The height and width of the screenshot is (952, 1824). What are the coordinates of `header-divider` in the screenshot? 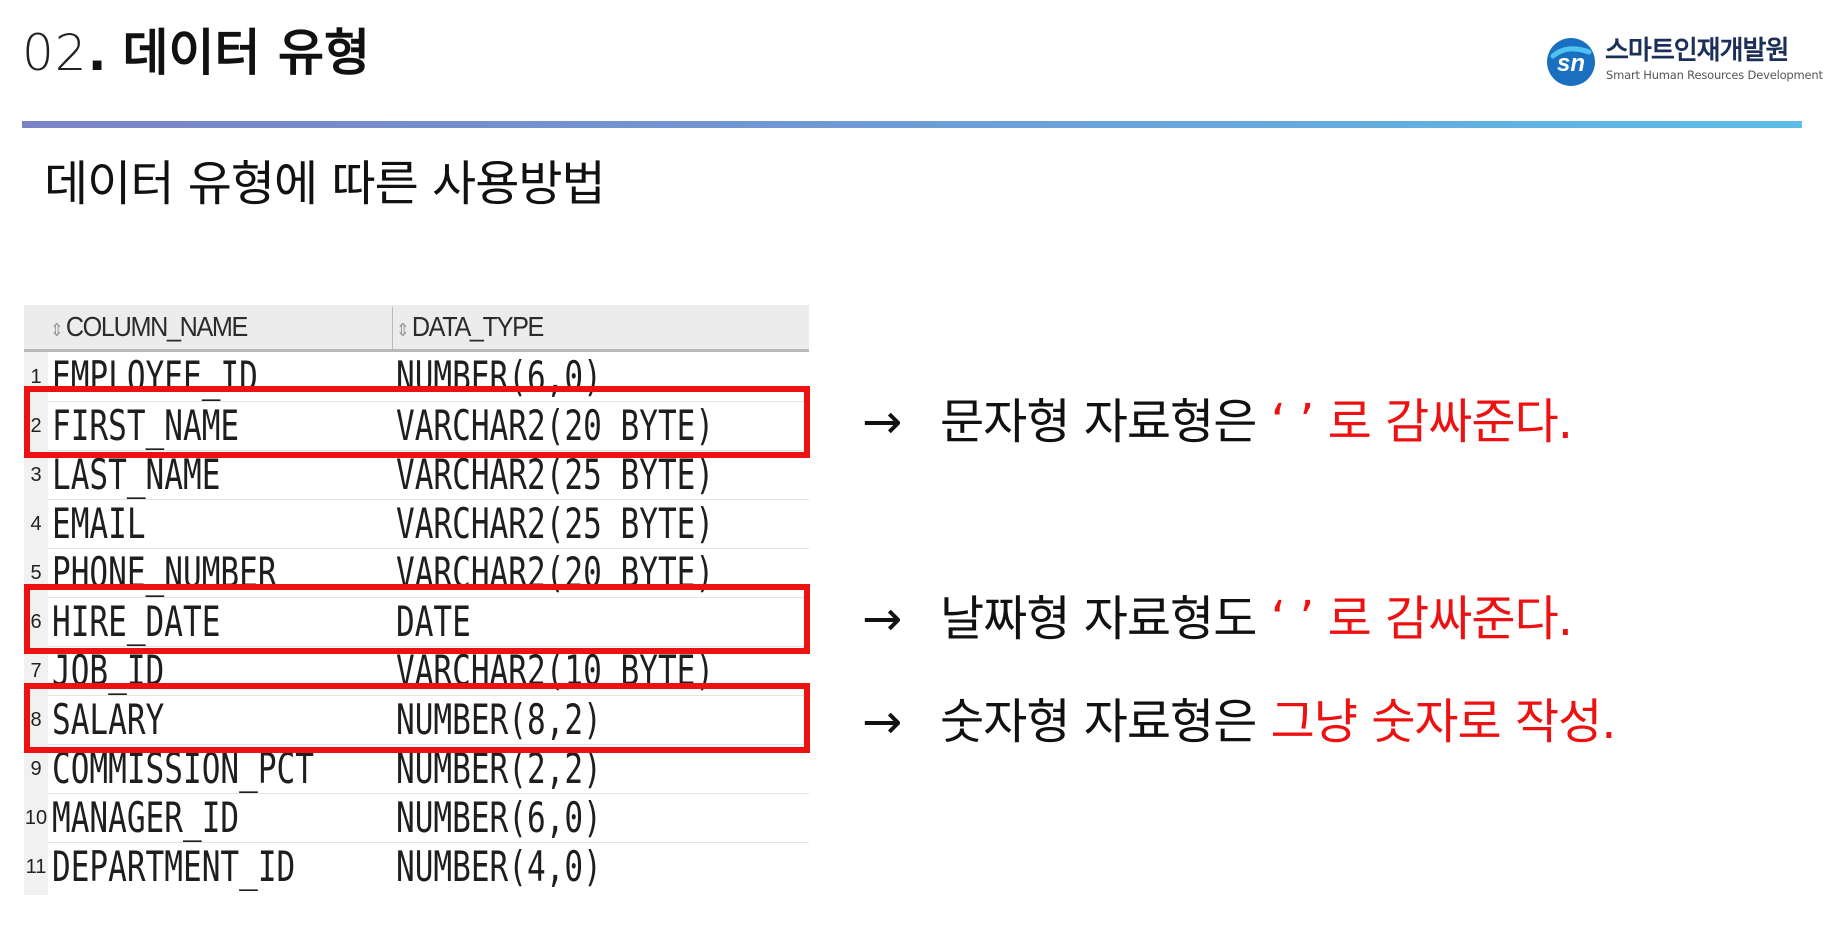 It's located at (912, 124).